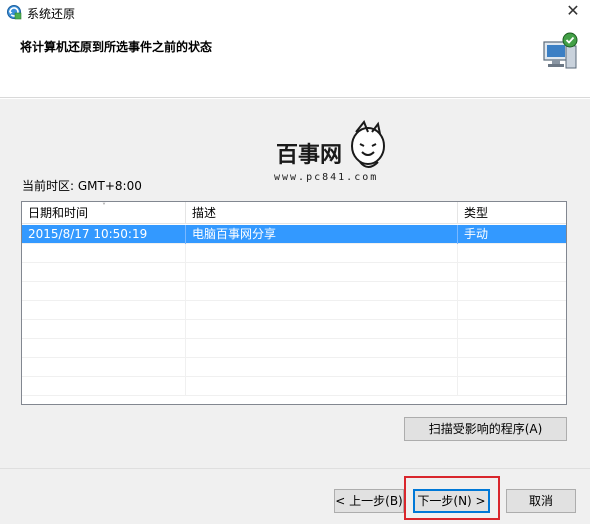 The width and height of the screenshot is (590, 524). I want to click on cell-description: 电脑百事网分享, so click(322, 234).